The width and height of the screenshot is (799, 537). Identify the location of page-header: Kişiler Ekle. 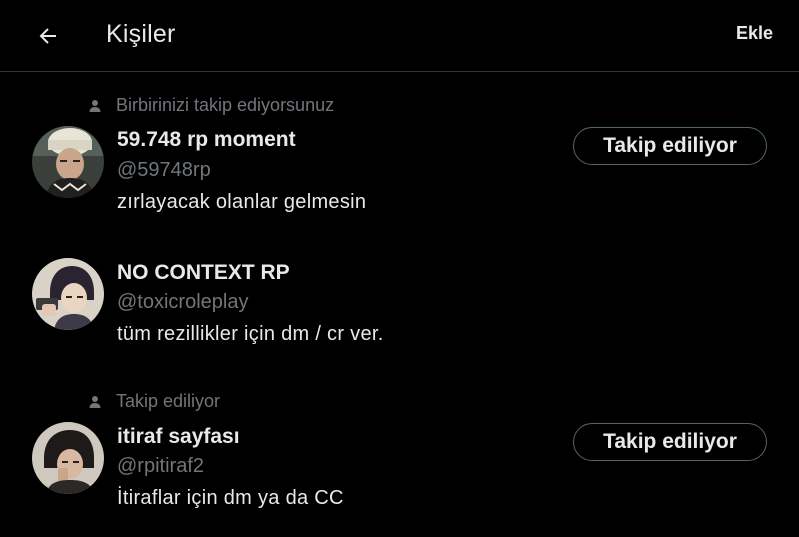
(399, 36).